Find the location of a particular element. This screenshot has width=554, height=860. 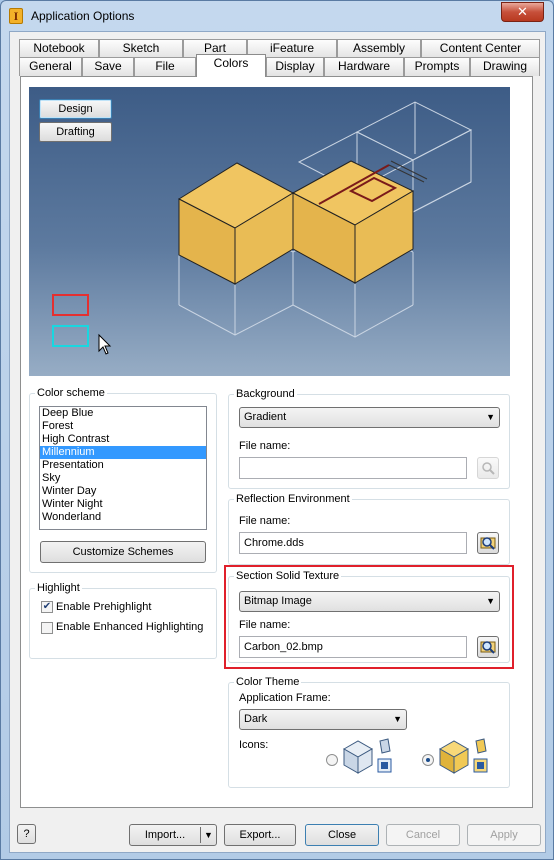

color-icon-preview-icon is located at coordinates (463, 756).